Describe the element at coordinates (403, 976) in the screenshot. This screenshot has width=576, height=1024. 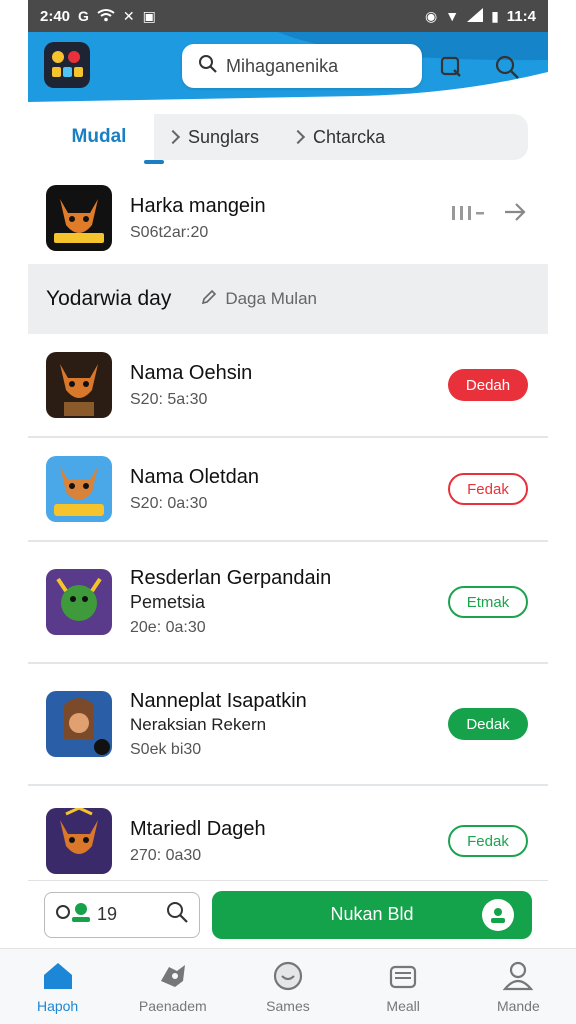
I see `inbox-icon` at that location.